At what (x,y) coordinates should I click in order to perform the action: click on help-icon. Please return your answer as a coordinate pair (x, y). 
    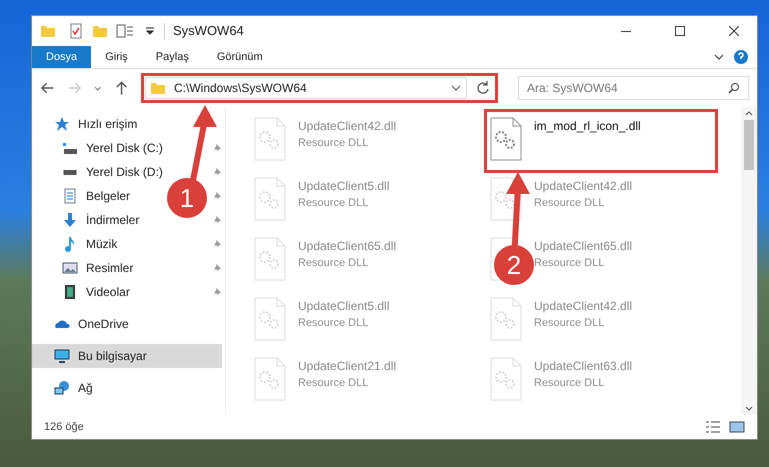
    Looking at the image, I should click on (741, 57).